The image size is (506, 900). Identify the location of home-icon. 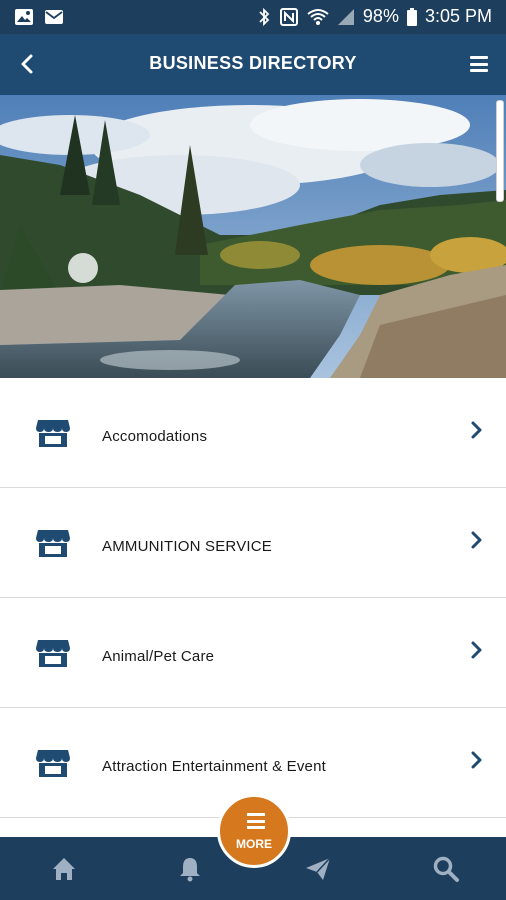
(64, 869).